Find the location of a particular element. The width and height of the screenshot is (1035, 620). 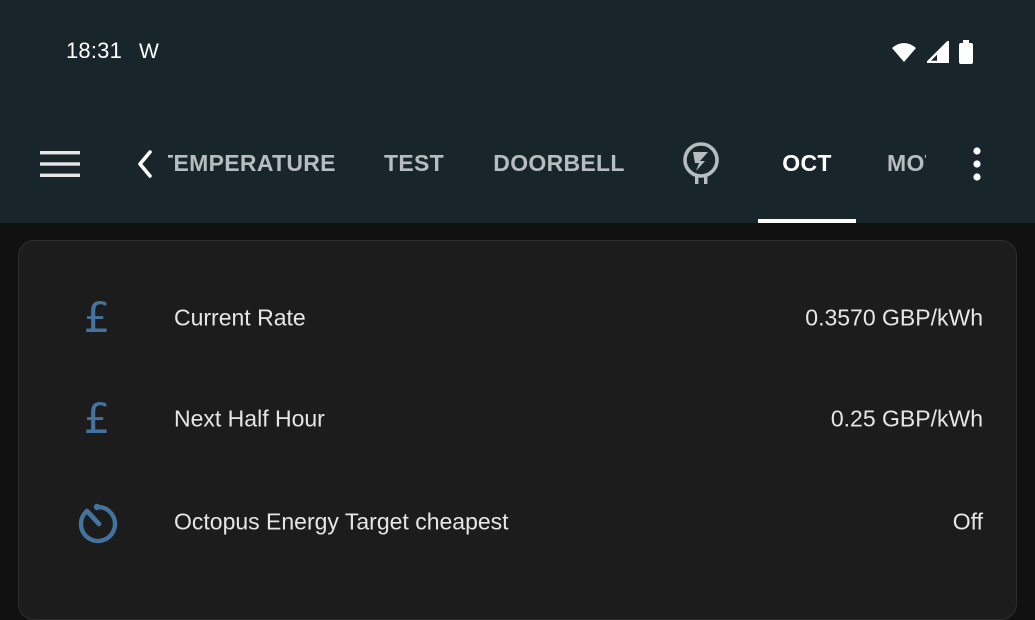

entity-row-next-half-hour: £ Next Half Hour 0.25 GBP/kWh is located at coordinates (517, 419).